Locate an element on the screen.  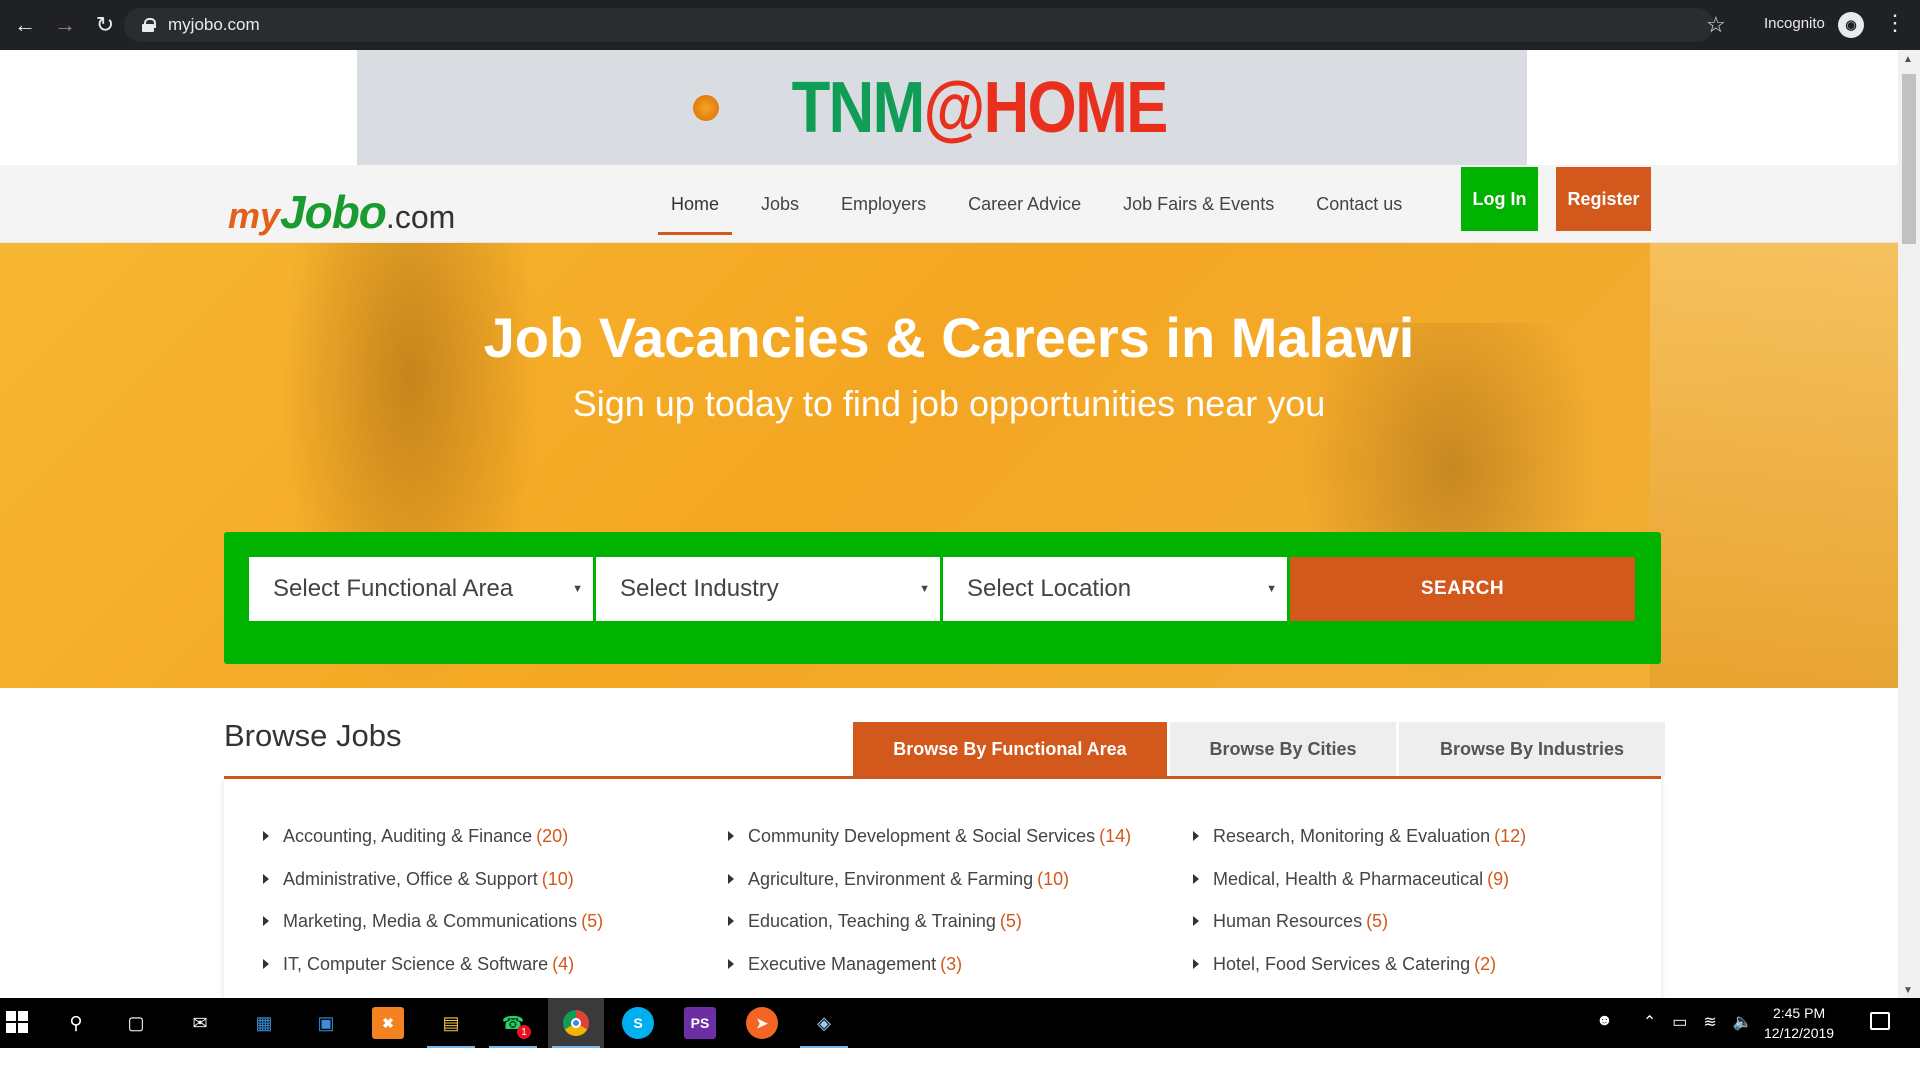
category-count: (9) is located at coordinates (1498, 878).